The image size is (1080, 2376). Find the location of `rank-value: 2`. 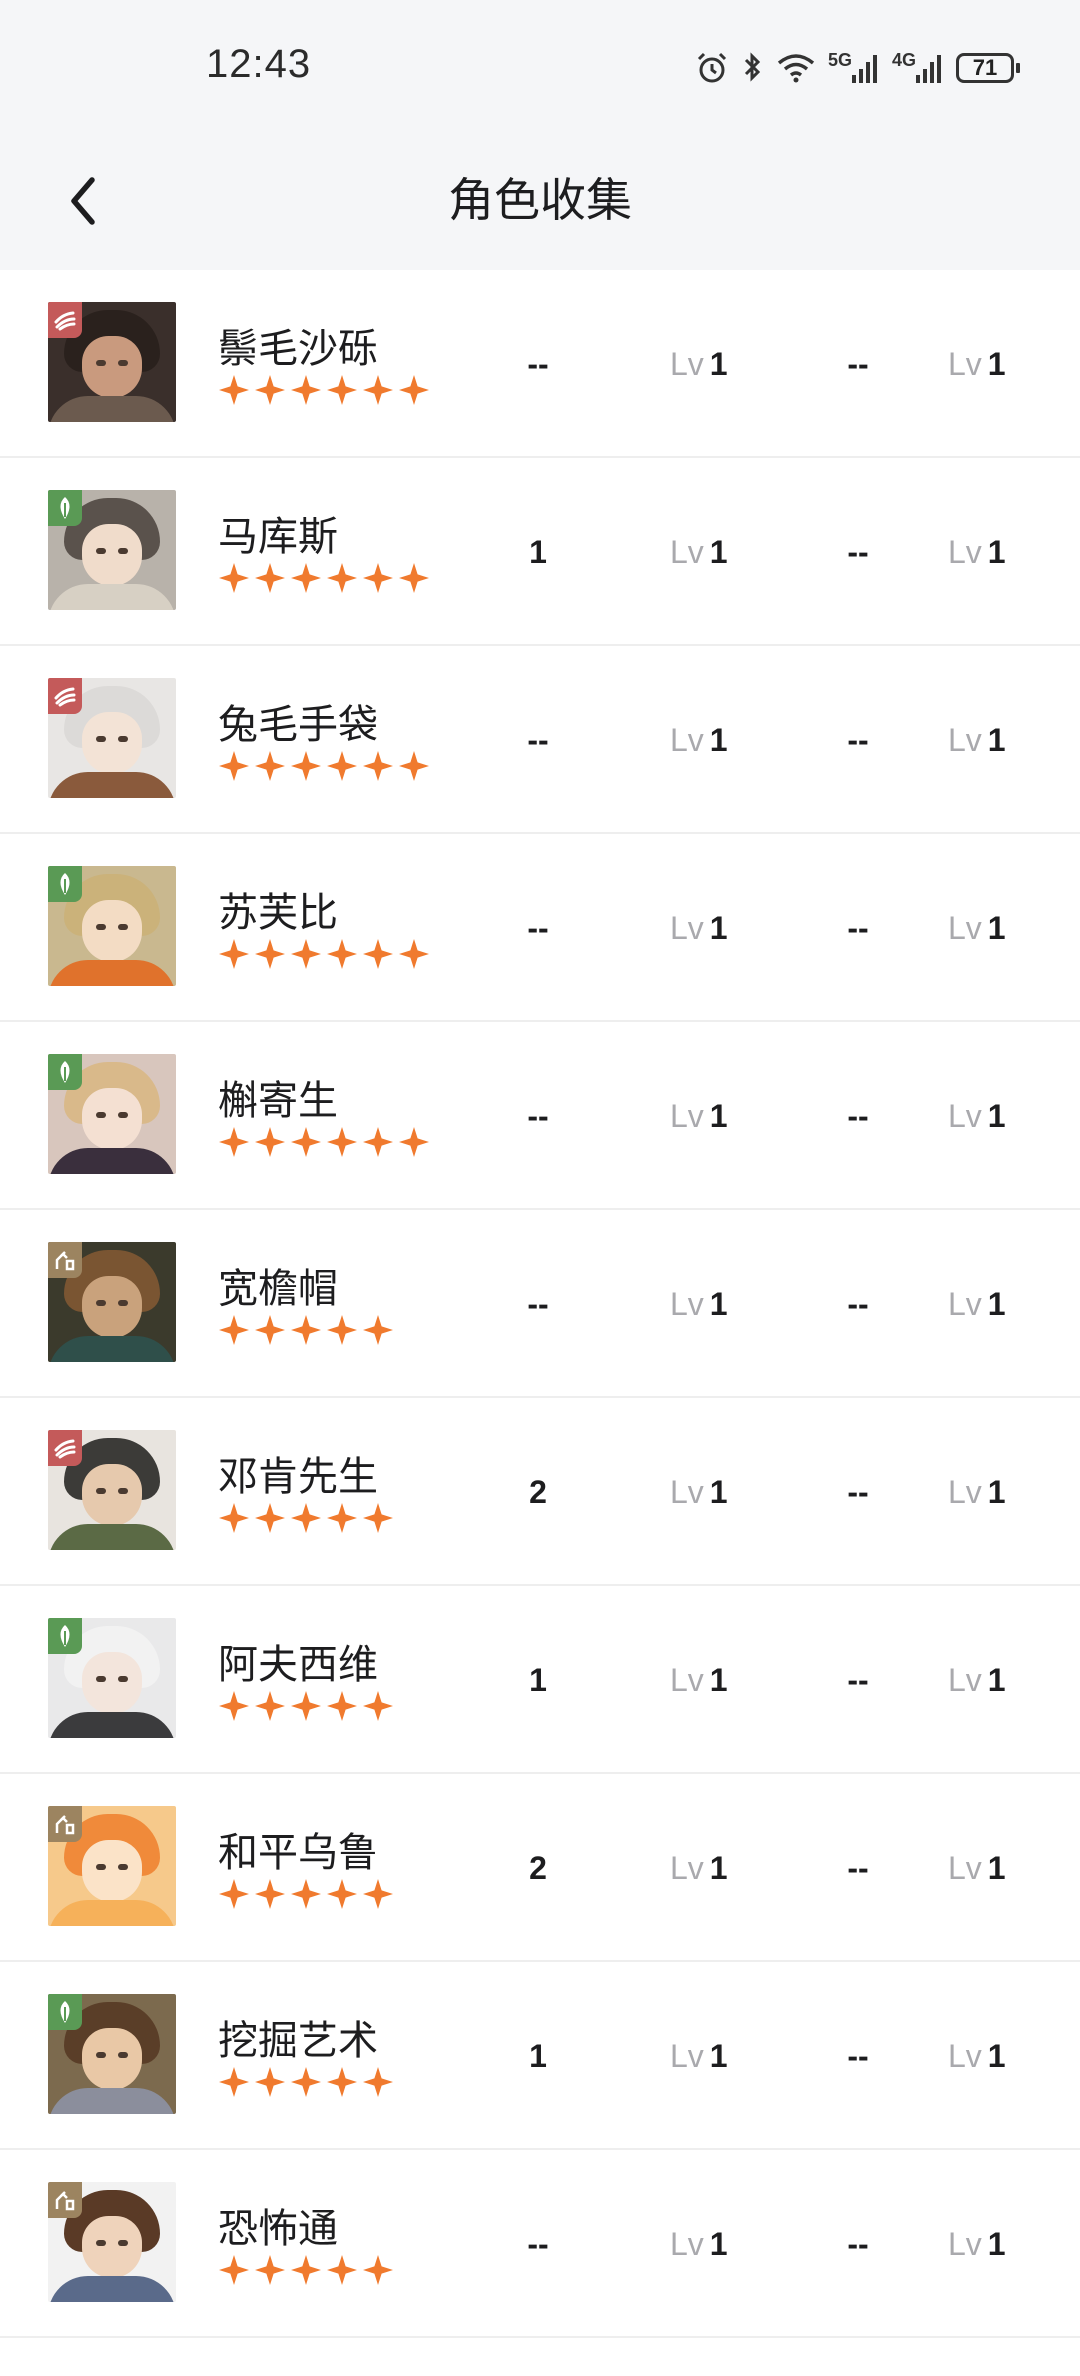

rank-value: 2 is located at coordinates (538, 1867).